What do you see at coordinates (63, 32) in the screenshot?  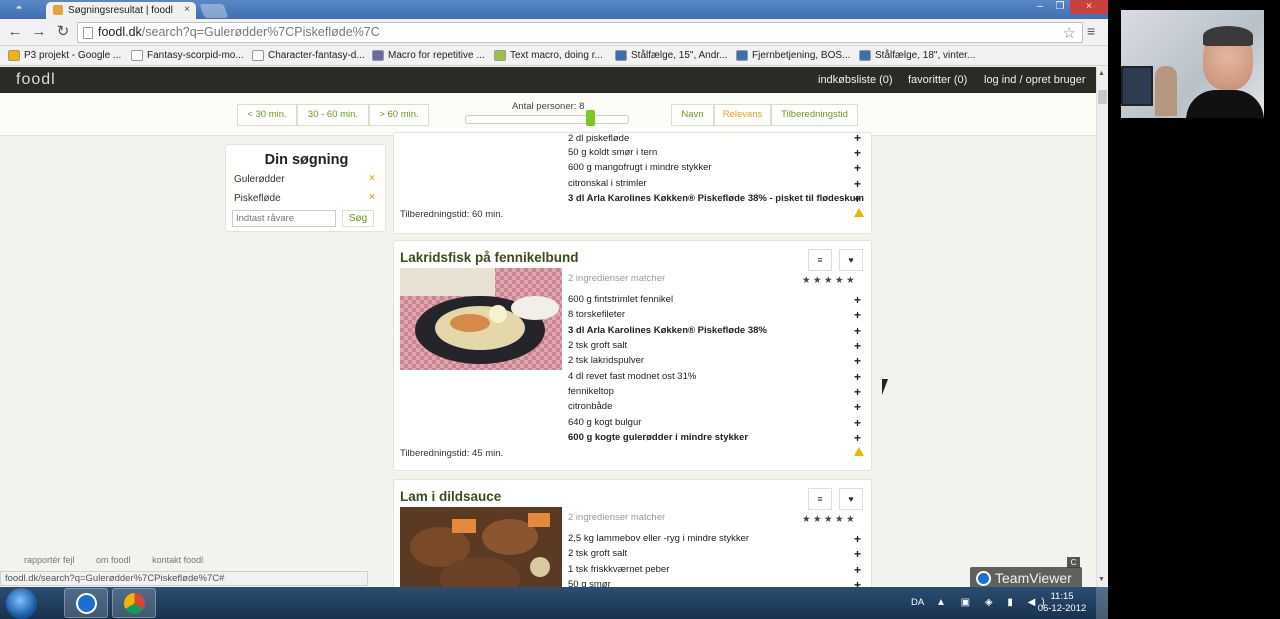 I see `reload-button: ↻` at bounding box center [63, 32].